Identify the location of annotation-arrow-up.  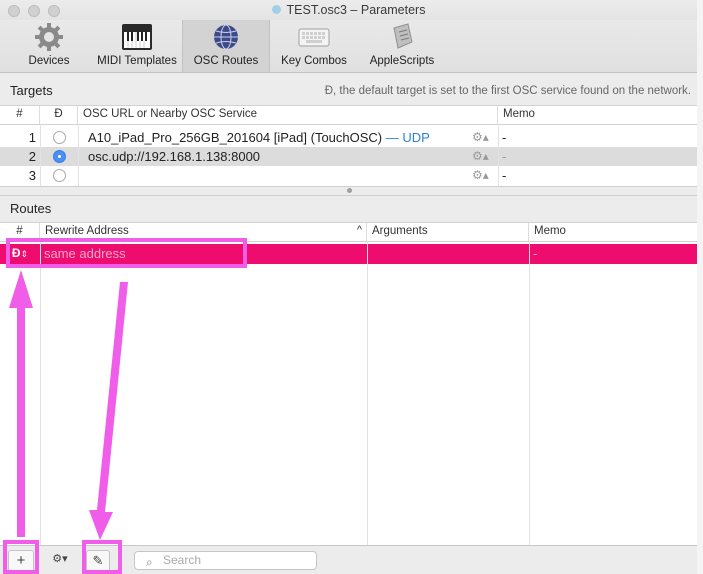
(21, 403).